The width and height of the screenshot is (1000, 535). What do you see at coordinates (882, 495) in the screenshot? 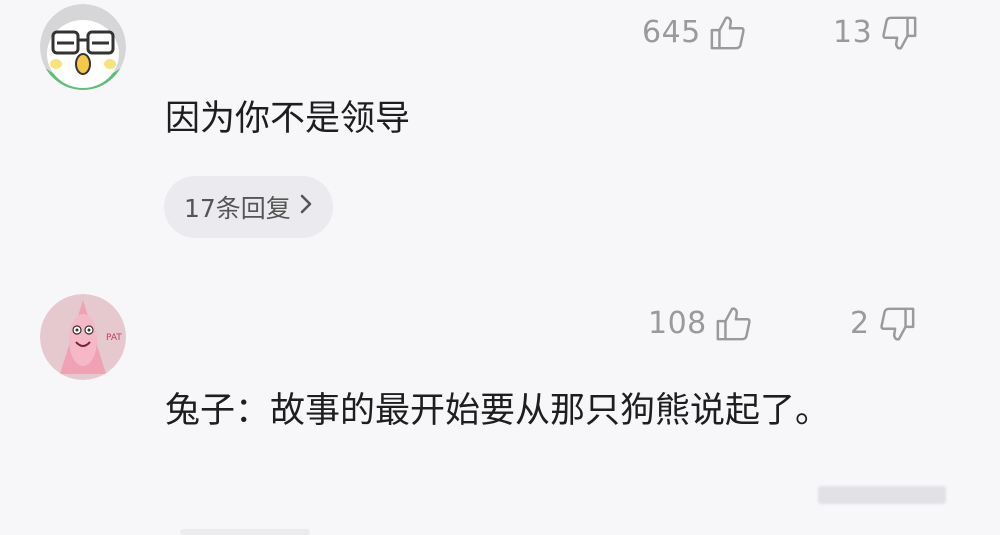
I see `watermark-blur` at bounding box center [882, 495].